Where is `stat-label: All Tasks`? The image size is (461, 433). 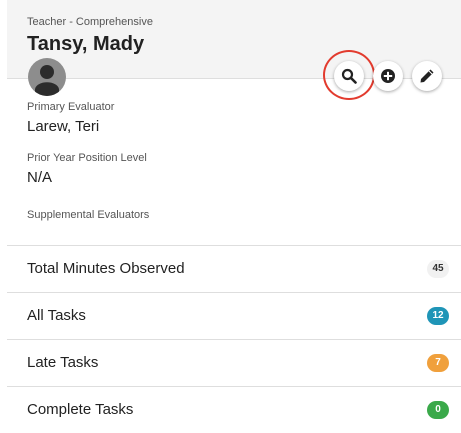 stat-label: All Tasks is located at coordinates (56, 315).